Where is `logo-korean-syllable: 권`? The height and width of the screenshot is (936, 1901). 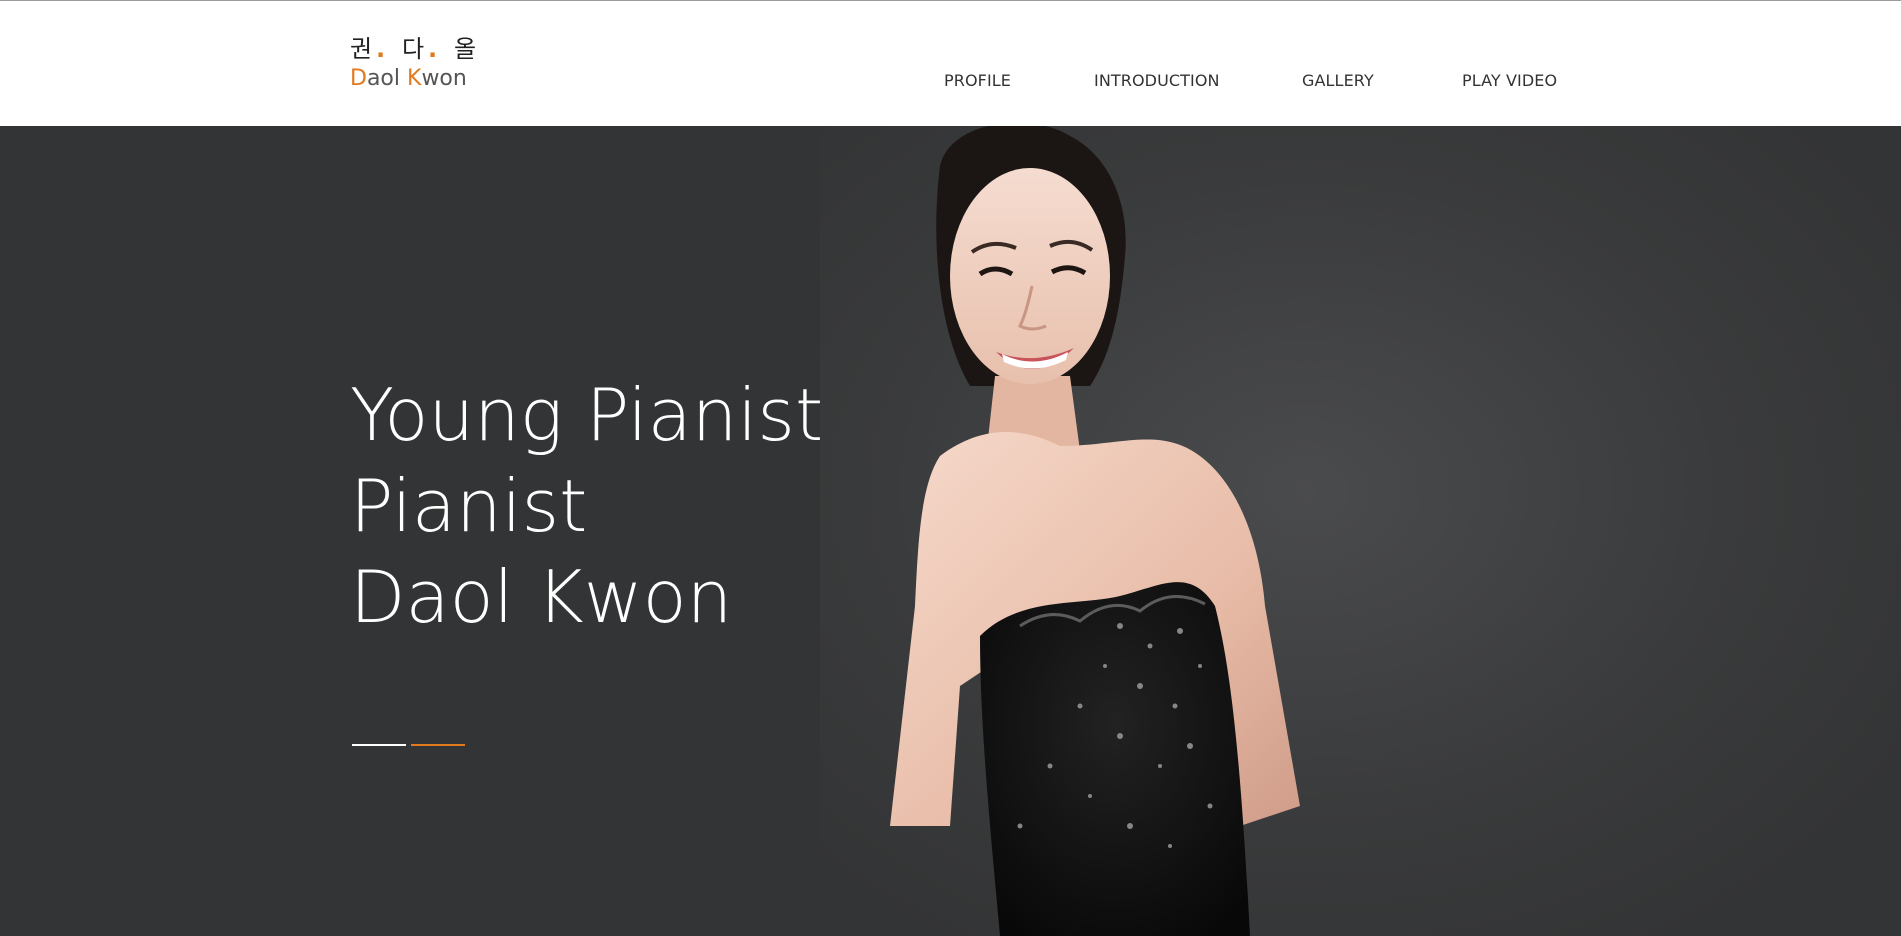
logo-korean-syllable: 권 is located at coordinates (361, 49).